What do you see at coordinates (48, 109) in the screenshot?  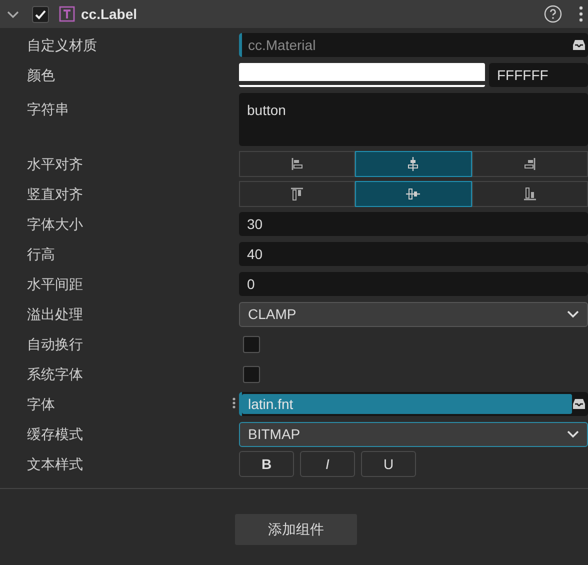 I see `property-label: 字符串` at bounding box center [48, 109].